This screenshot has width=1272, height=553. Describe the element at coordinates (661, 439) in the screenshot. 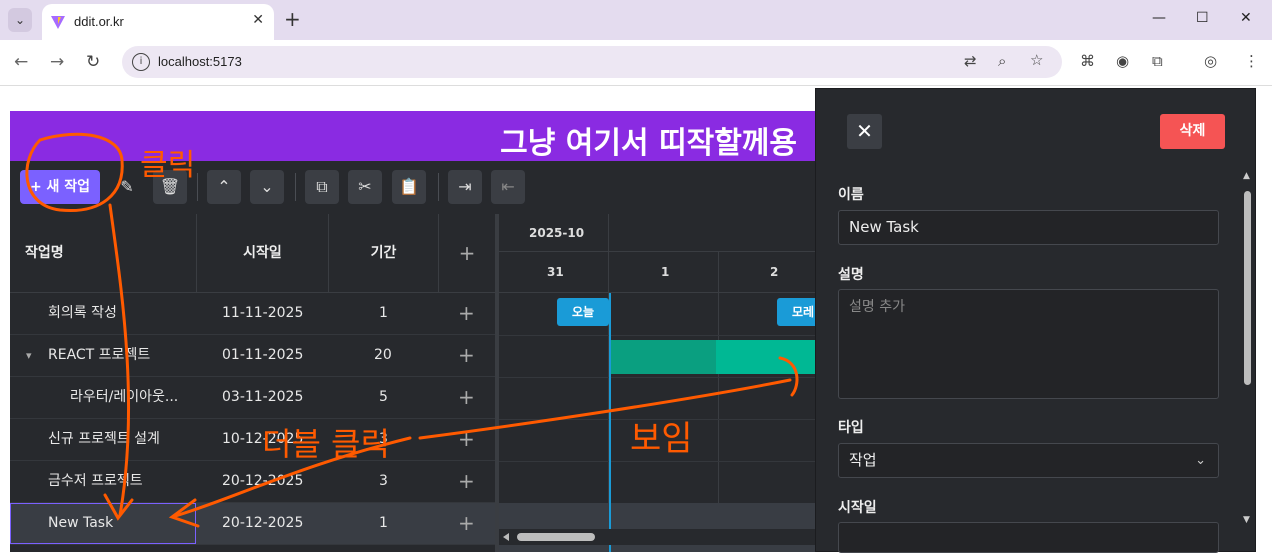

I see `annotation-shown-text: 보임` at that location.